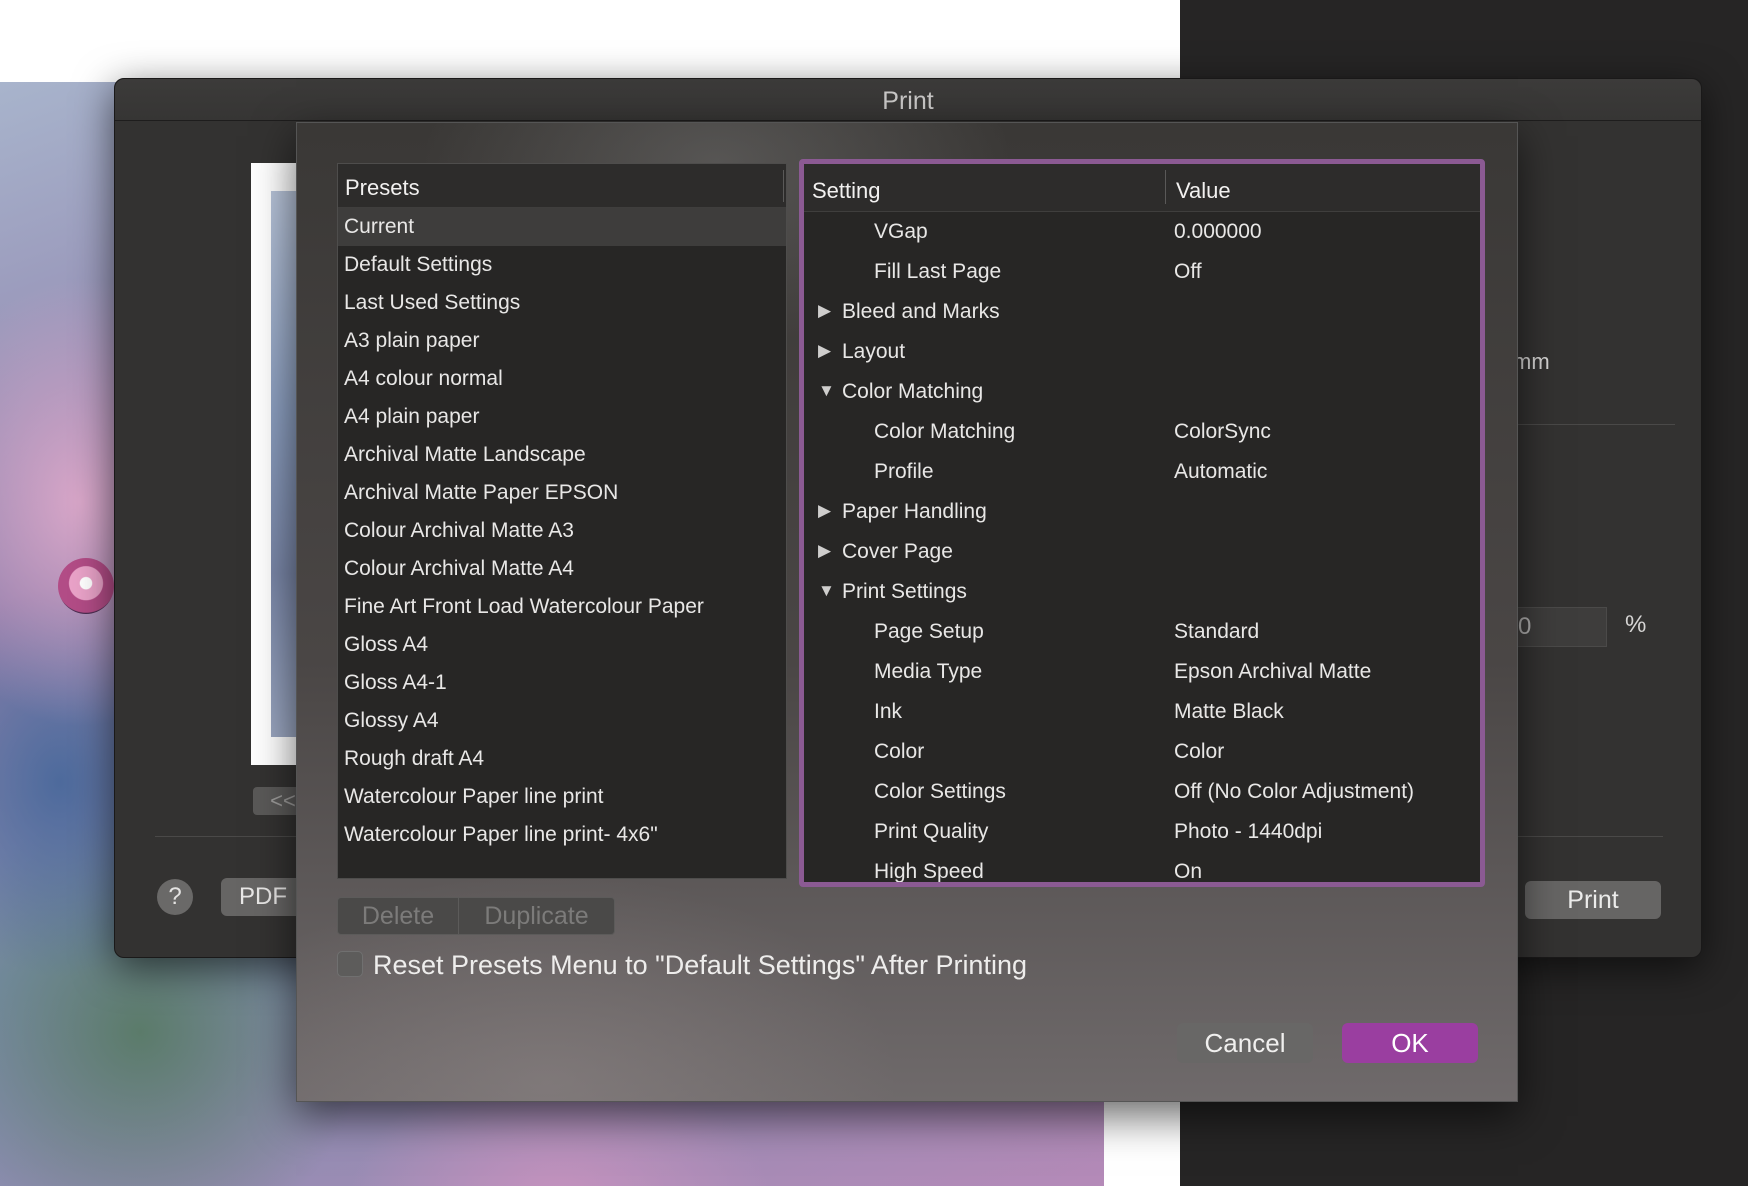  Describe the element at coordinates (1142, 552) in the screenshot. I see `setting-row: ▶ Cover Page` at that location.